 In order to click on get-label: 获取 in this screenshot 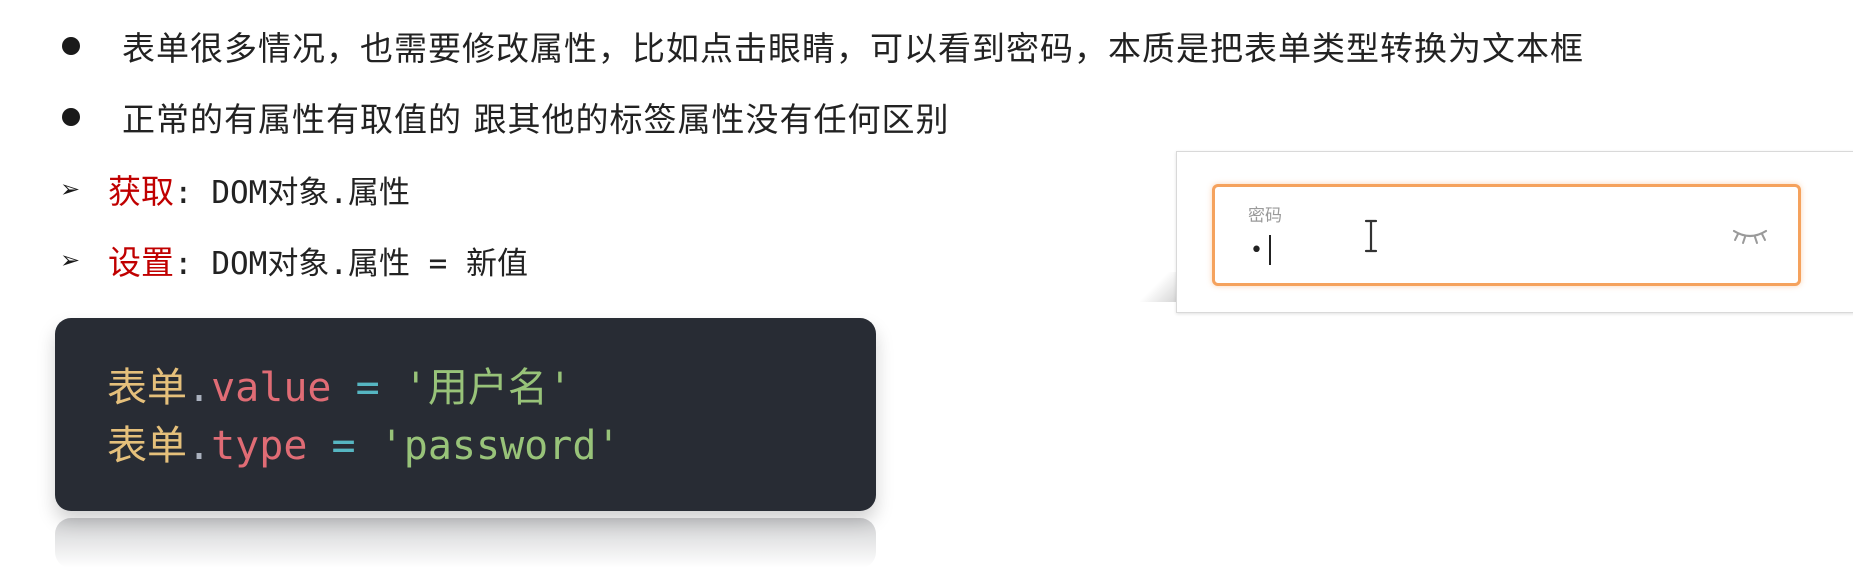, I will do `click(141, 191)`.